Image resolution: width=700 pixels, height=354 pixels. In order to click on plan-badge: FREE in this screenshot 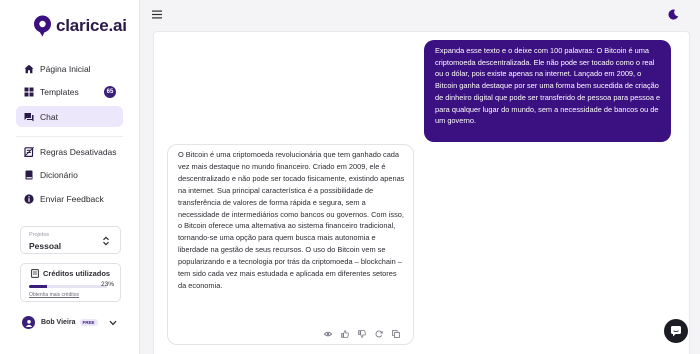, I will do `click(88, 322)`.